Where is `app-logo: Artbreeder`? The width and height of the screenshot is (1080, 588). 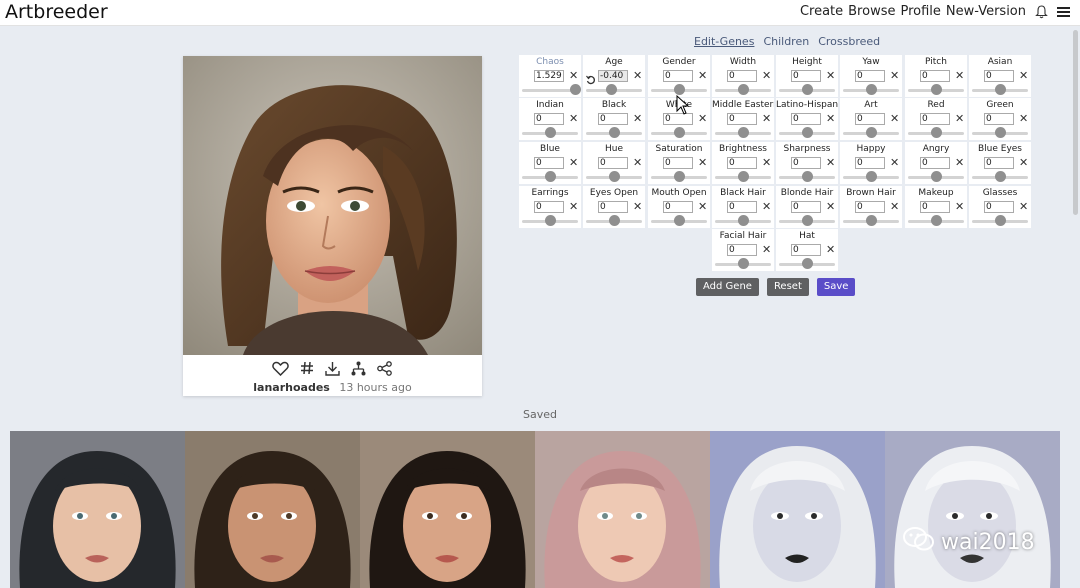
app-logo: Artbreeder is located at coordinates (56, 12).